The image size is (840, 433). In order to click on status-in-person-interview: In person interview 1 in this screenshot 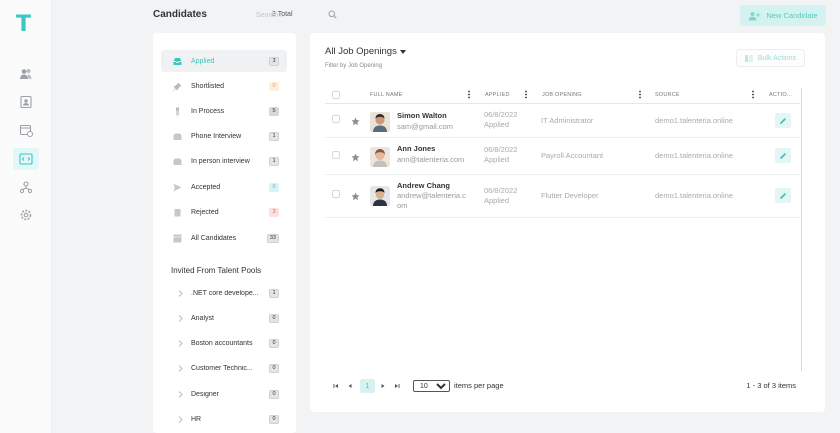, I will do `click(224, 161)`.